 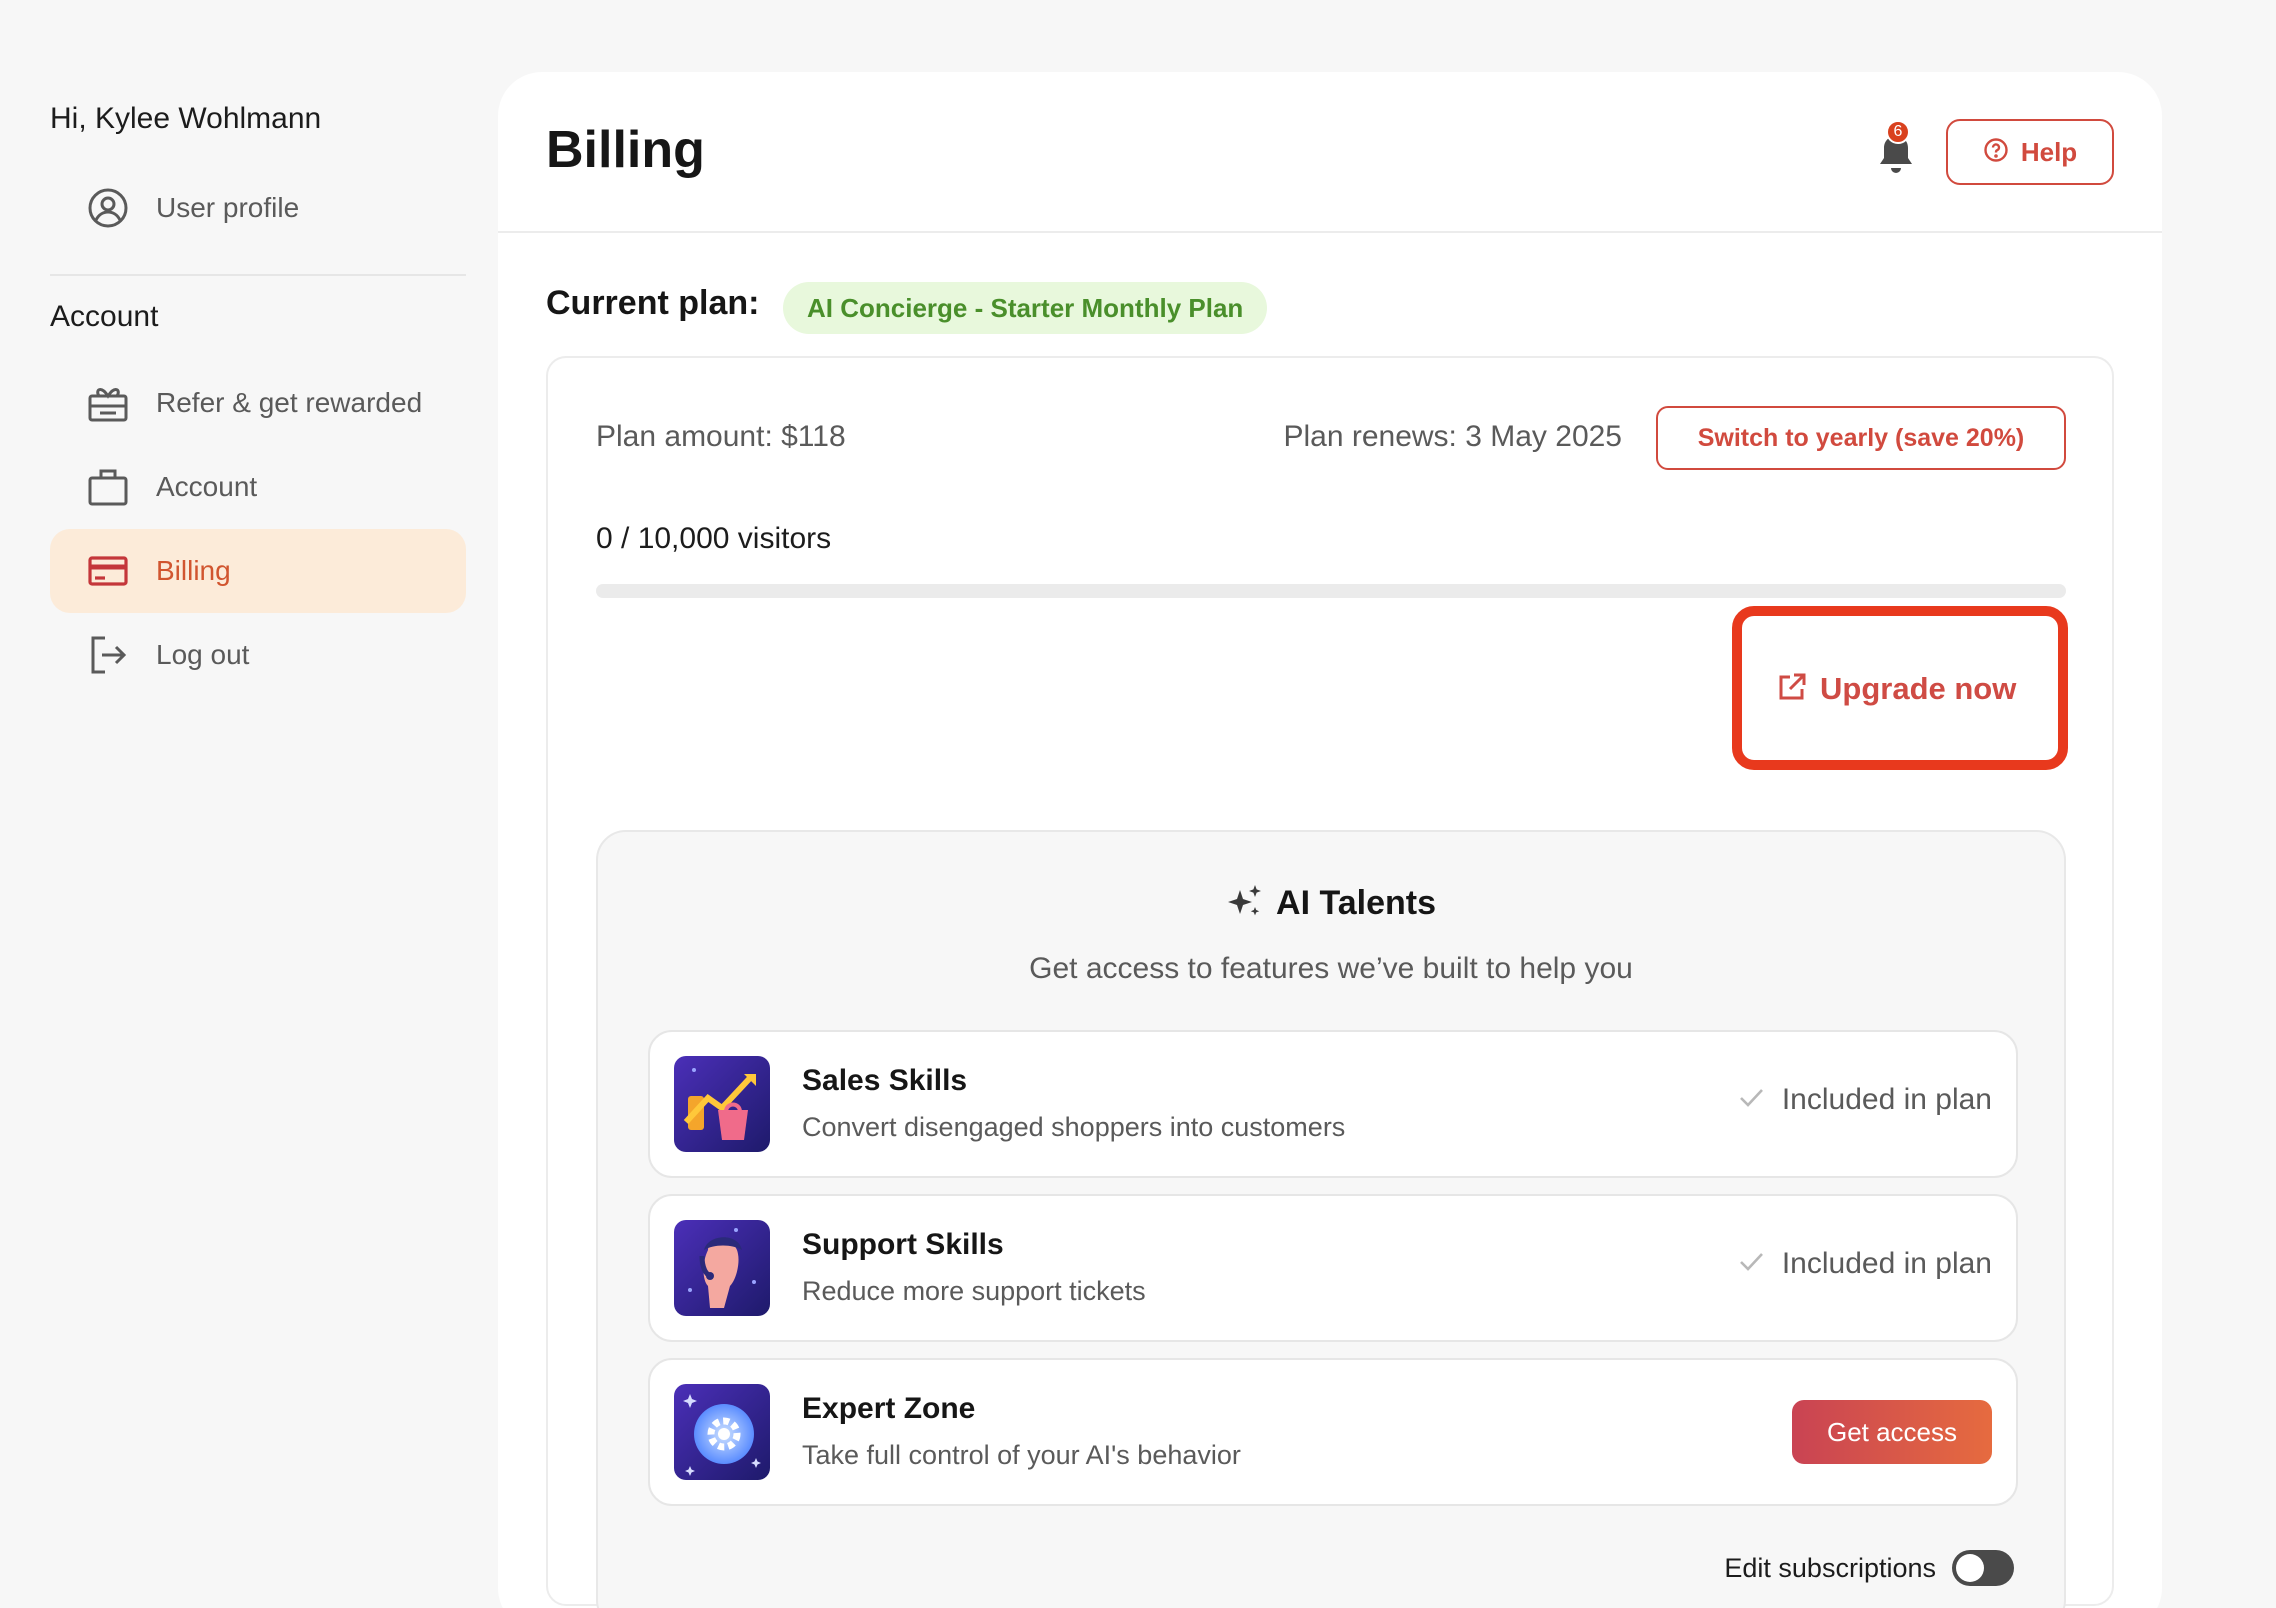 What do you see at coordinates (722, 1268) in the screenshot?
I see `support-skills-image` at bounding box center [722, 1268].